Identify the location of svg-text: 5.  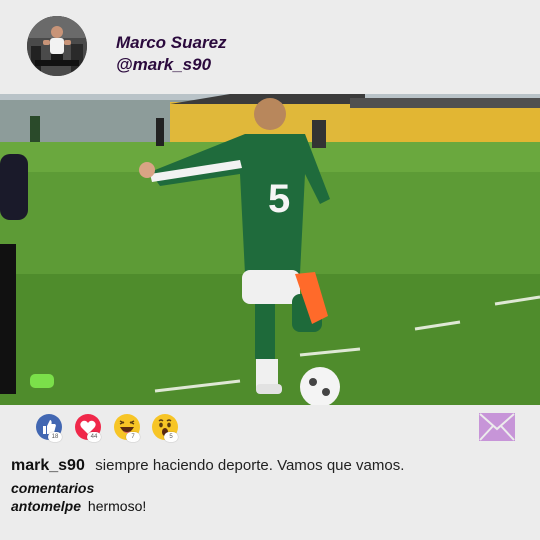
(279, 199).